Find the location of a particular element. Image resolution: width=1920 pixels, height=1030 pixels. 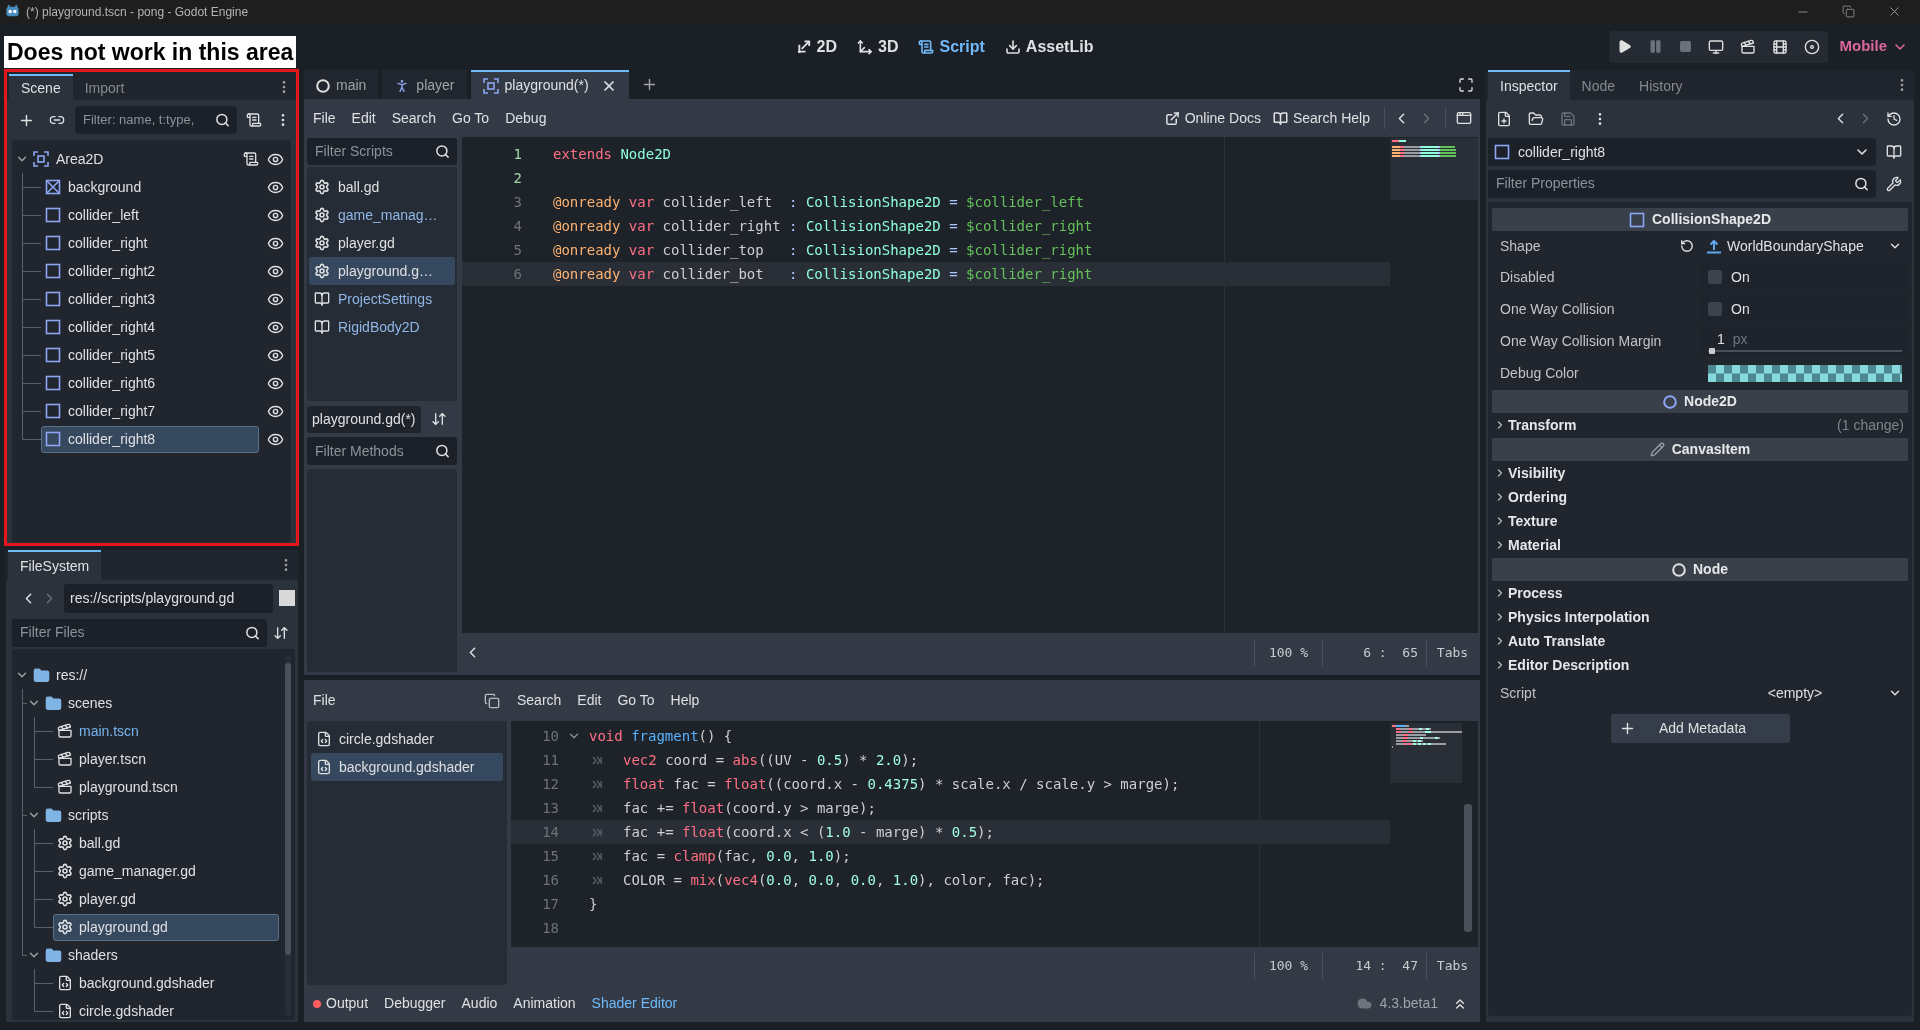

menu-item: Debug is located at coordinates (526, 118).